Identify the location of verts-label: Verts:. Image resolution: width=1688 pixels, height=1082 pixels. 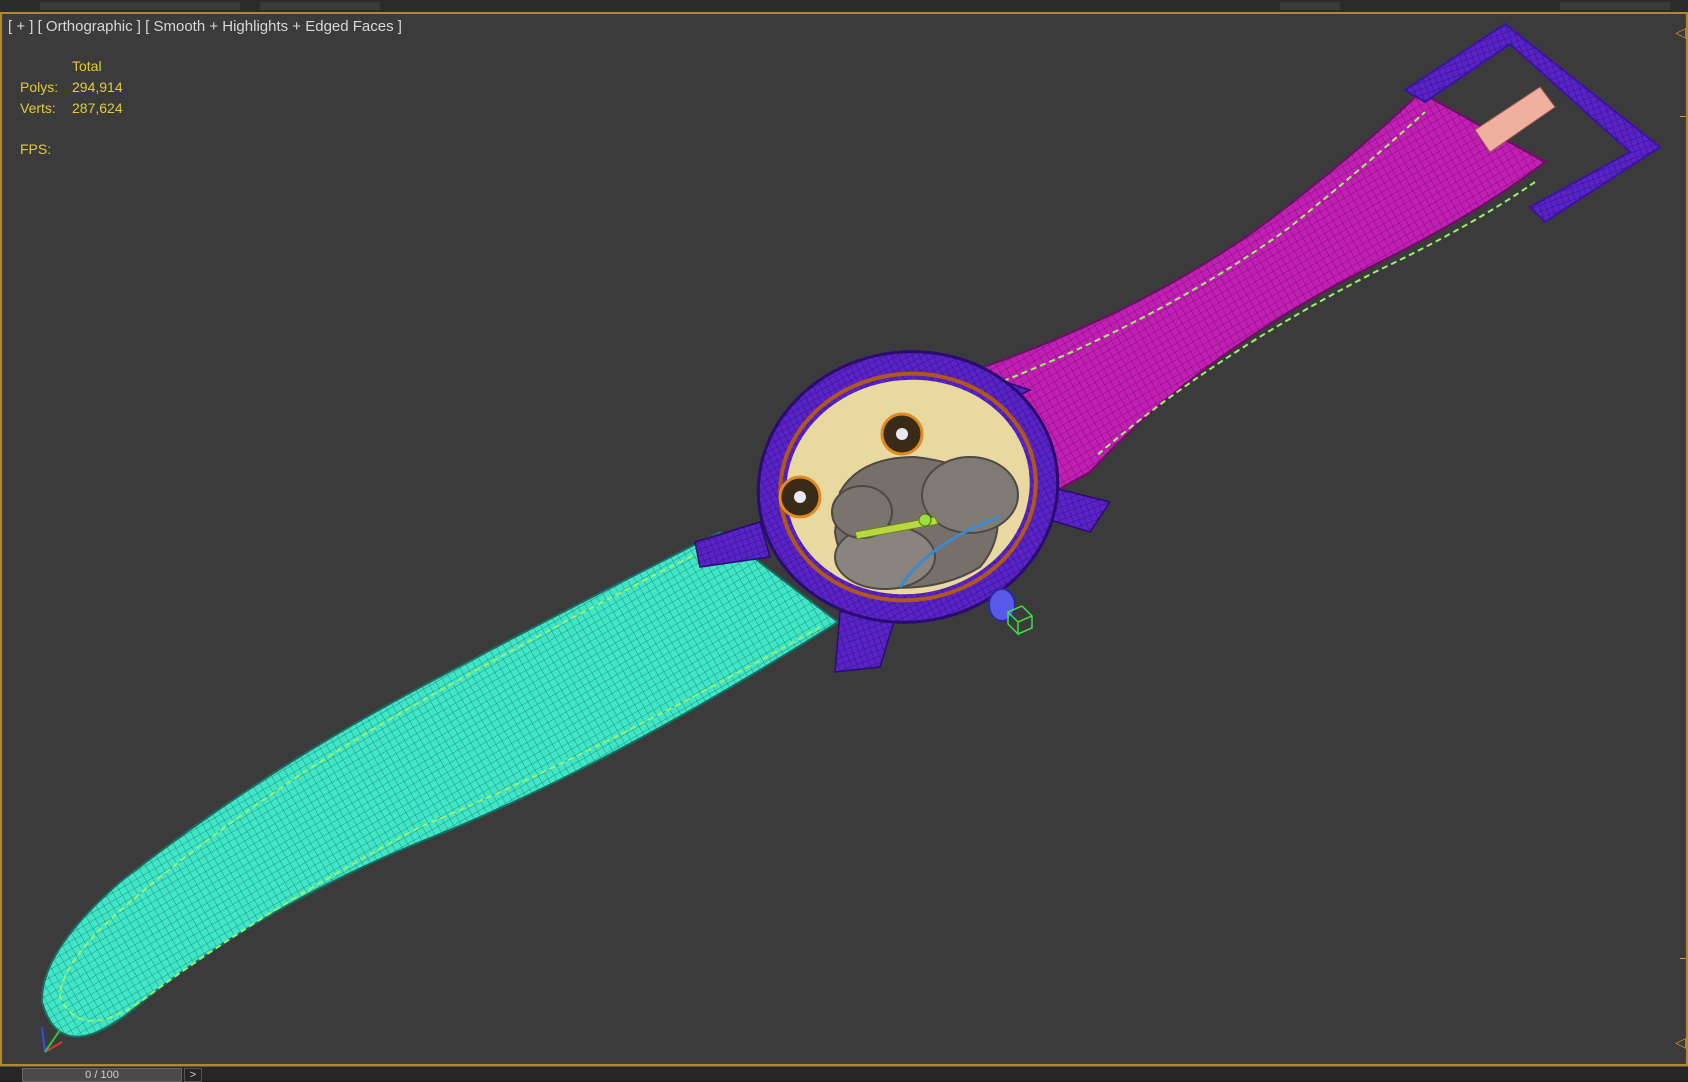
(38, 108).